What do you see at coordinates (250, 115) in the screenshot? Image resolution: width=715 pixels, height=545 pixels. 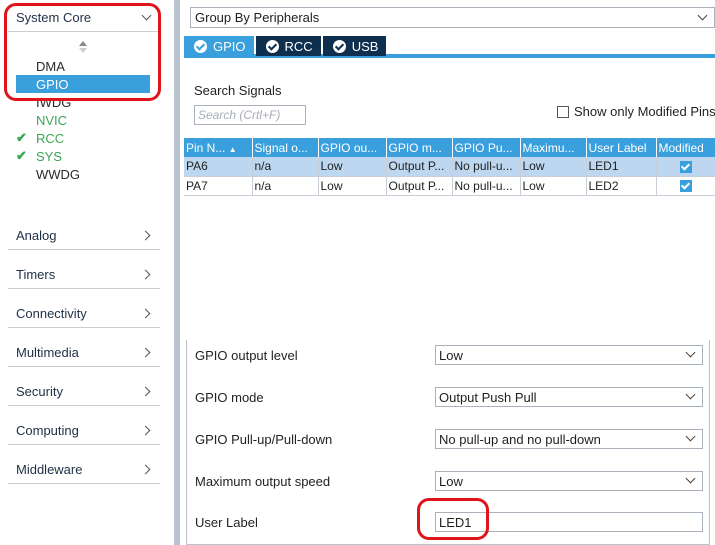 I see `search-input` at bounding box center [250, 115].